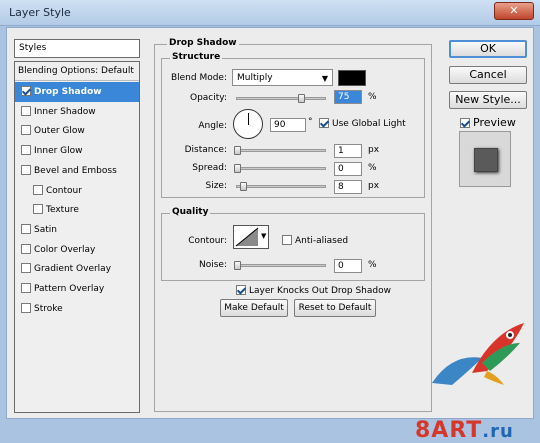 This screenshot has height=443, width=540. Describe the element at coordinates (362, 123) in the screenshot. I see `use-global-light-checkbox: Use Global Light` at that location.